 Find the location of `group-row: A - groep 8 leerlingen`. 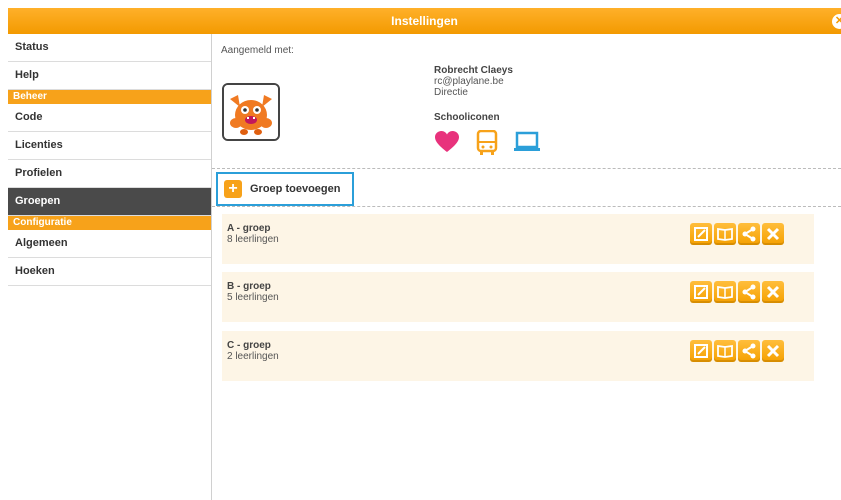

group-row: A - groep 8 leerlingen is located at coordinates (518, 239).